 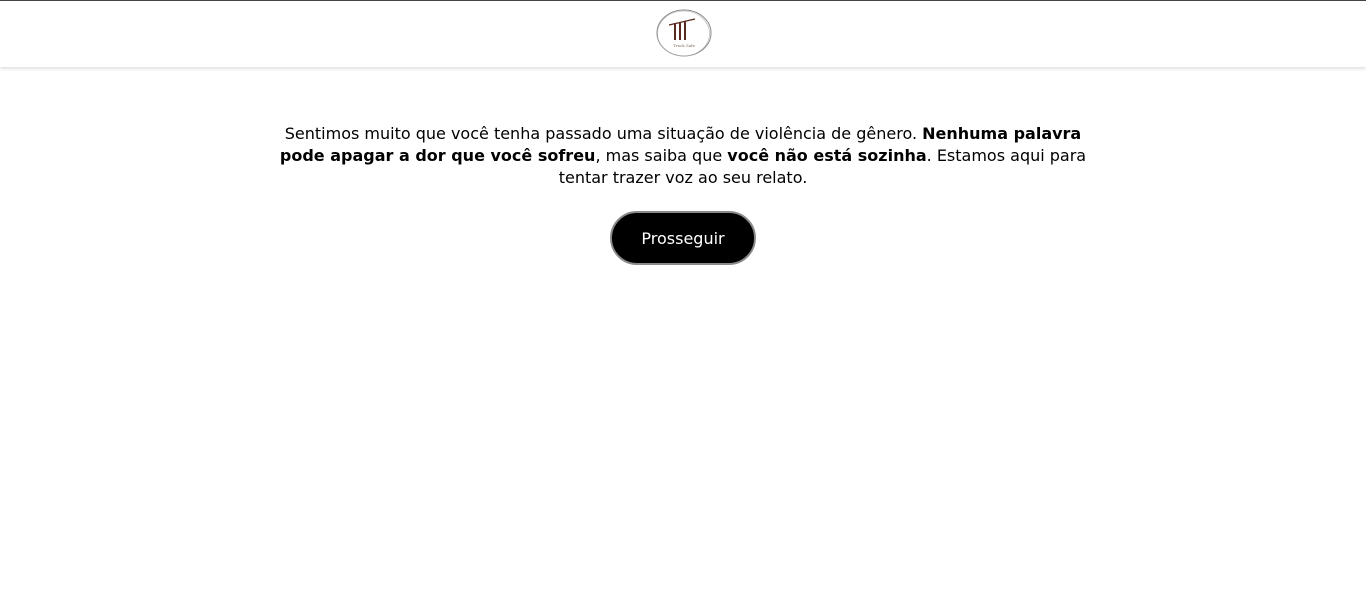 I want to click on message-part-2: , mas saiba que, so click(x=661, y=155).